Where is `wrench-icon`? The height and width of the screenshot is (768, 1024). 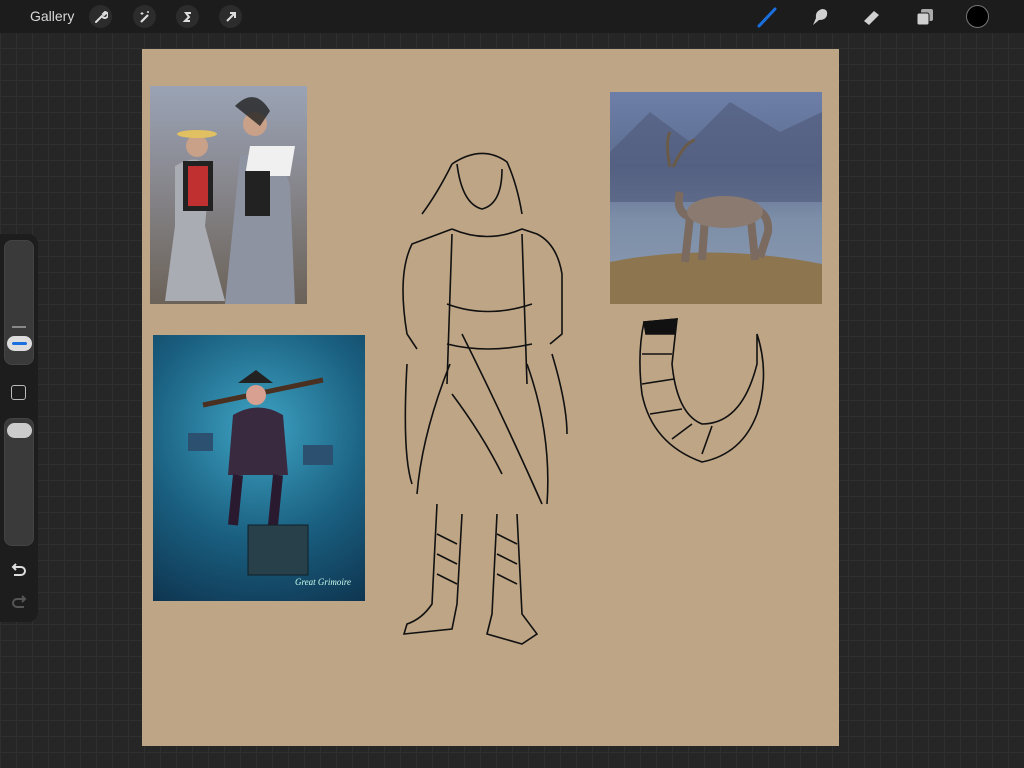
wrench-icon is located at coordinates (100, 16).